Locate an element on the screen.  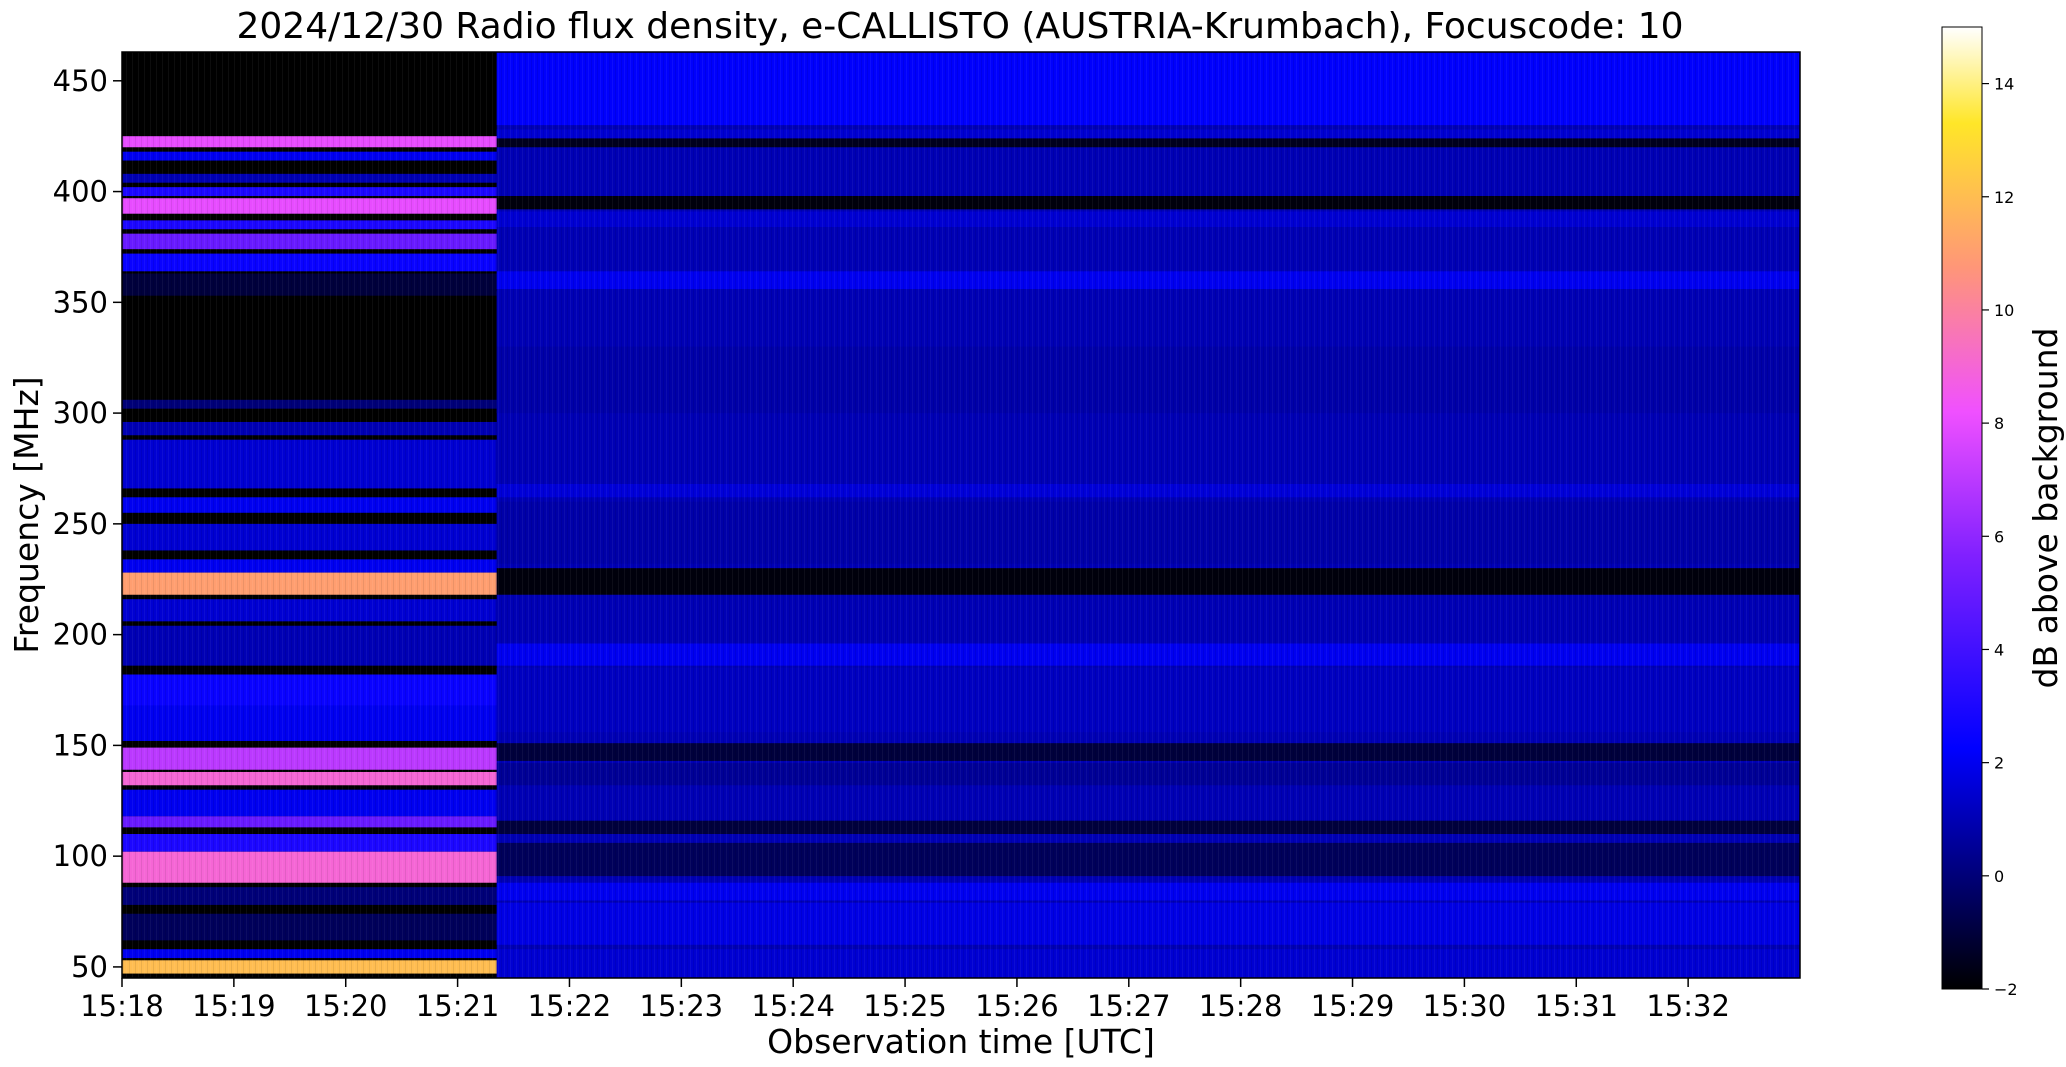
colorbar-tick-label: 6 is located at coordinates (1999, 536).